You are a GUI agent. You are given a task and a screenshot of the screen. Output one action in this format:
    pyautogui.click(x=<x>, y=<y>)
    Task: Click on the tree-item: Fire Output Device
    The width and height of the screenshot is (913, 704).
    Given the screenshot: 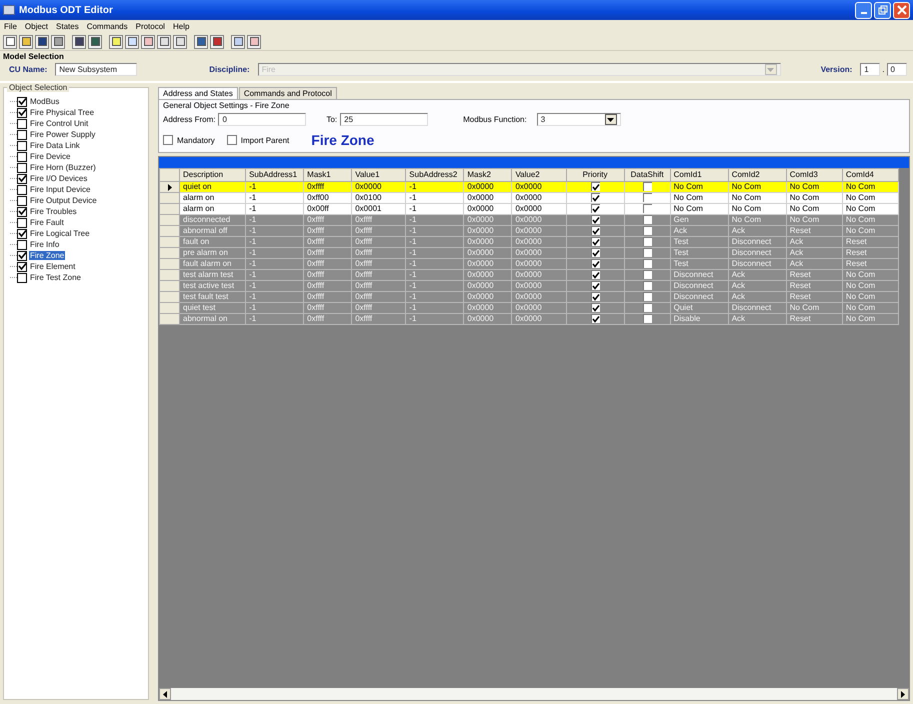 What is the action you would take?
    pyautogui.click(x=63, y=200)
    